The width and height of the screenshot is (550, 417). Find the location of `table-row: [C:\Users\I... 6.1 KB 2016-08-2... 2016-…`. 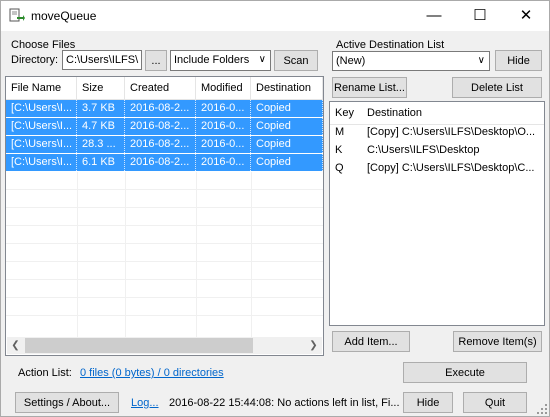

table-row: [C:\Users\I... 6.1 KB 2016-08-2... 2016-… is located at coordinates (164, 162).